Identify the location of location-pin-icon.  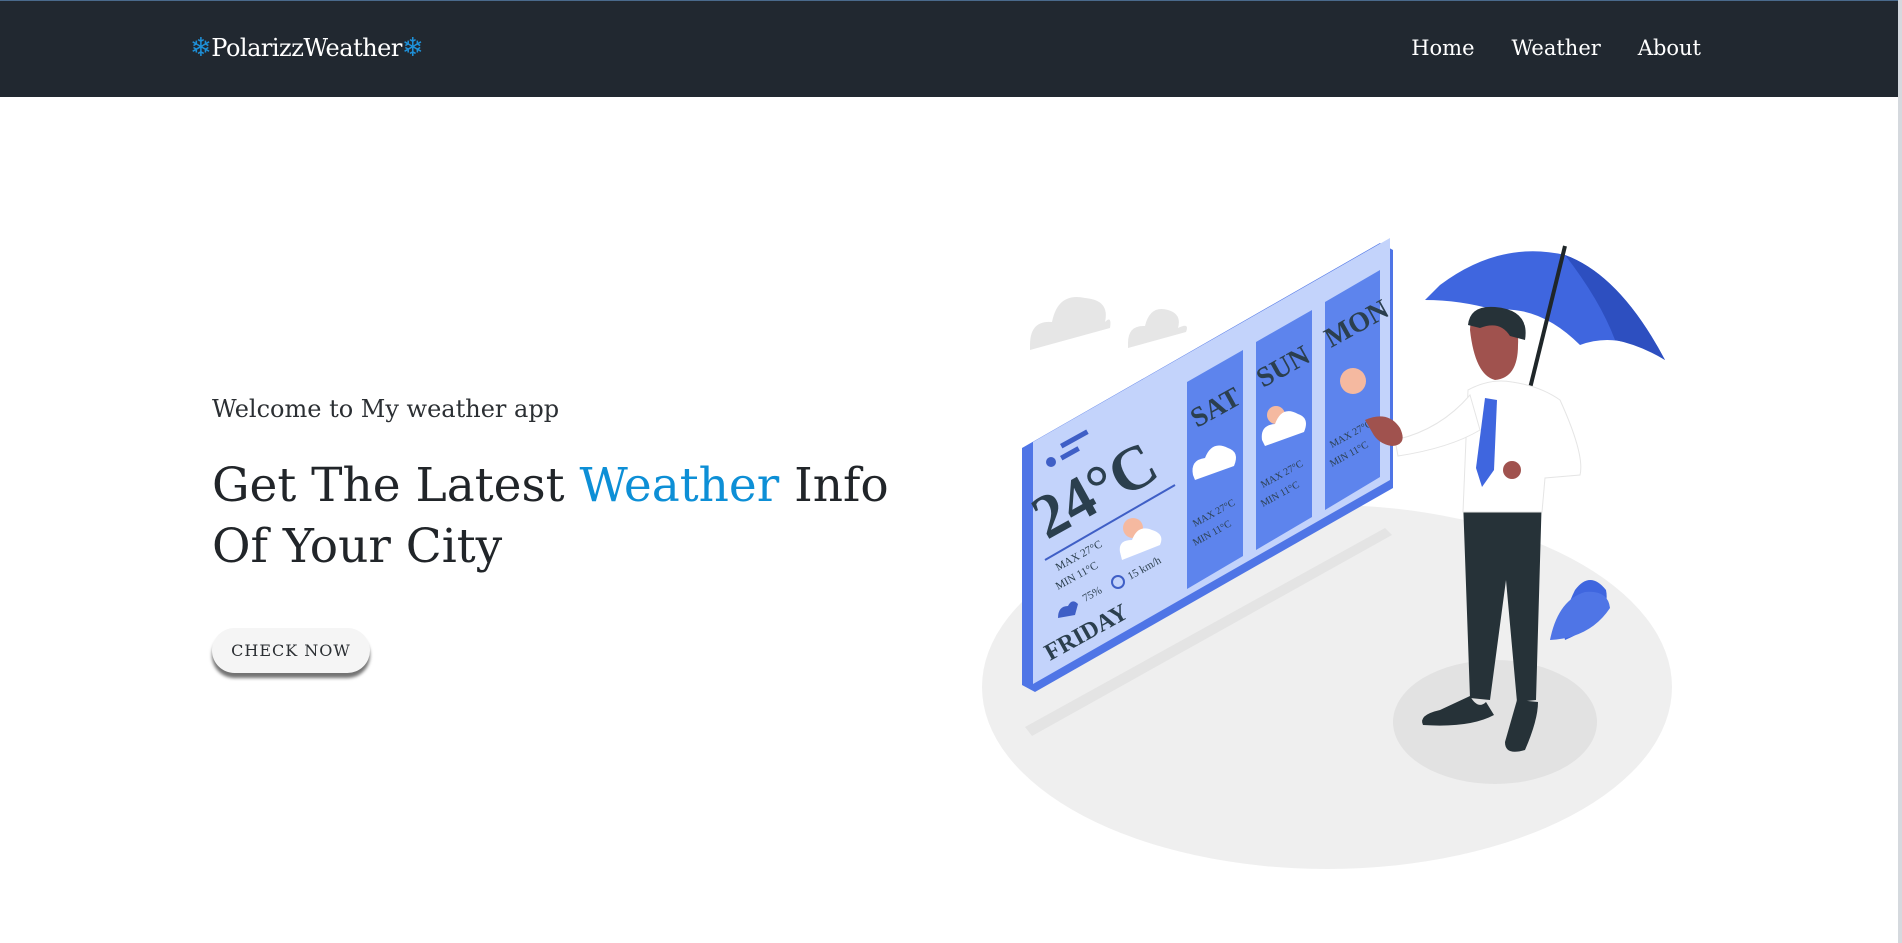
(1051, 462).